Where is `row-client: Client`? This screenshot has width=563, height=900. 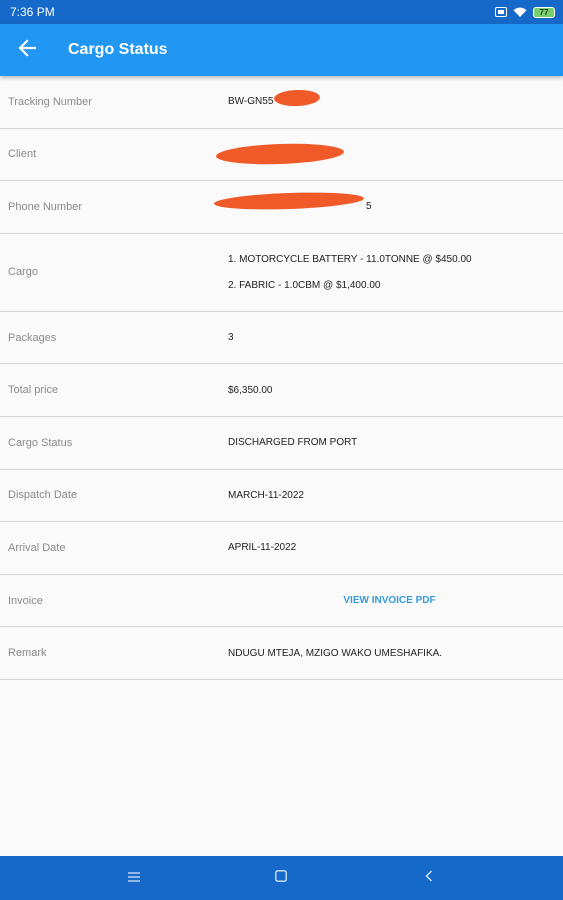 row-client: Client is located at coordinates (281, 155).